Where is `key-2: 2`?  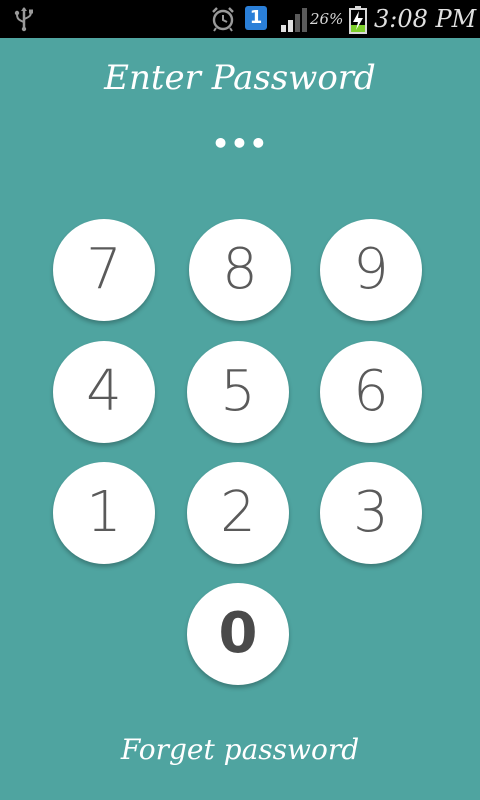
key-2: 2 is located at coordinates (238, 513).